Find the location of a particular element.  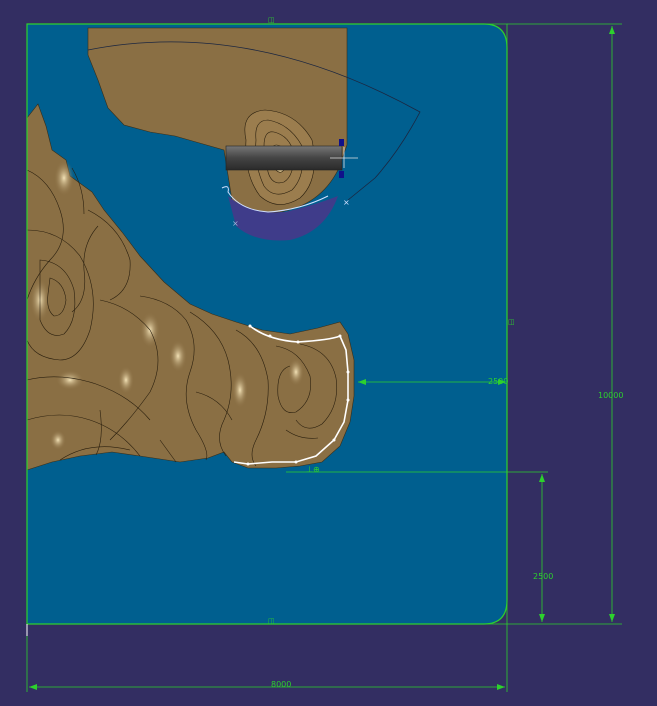

point-marker-2: × is located at coordinates (346, 202).